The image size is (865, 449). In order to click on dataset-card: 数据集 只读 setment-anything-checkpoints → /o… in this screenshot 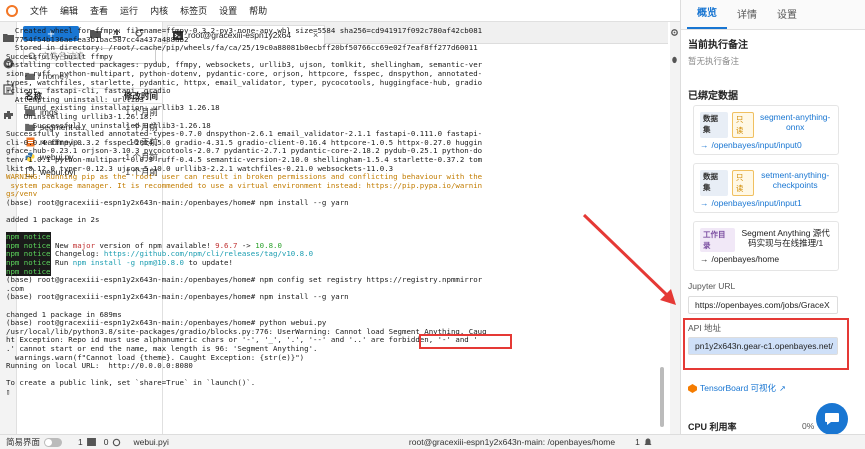, I will do `click(766, 188)`.